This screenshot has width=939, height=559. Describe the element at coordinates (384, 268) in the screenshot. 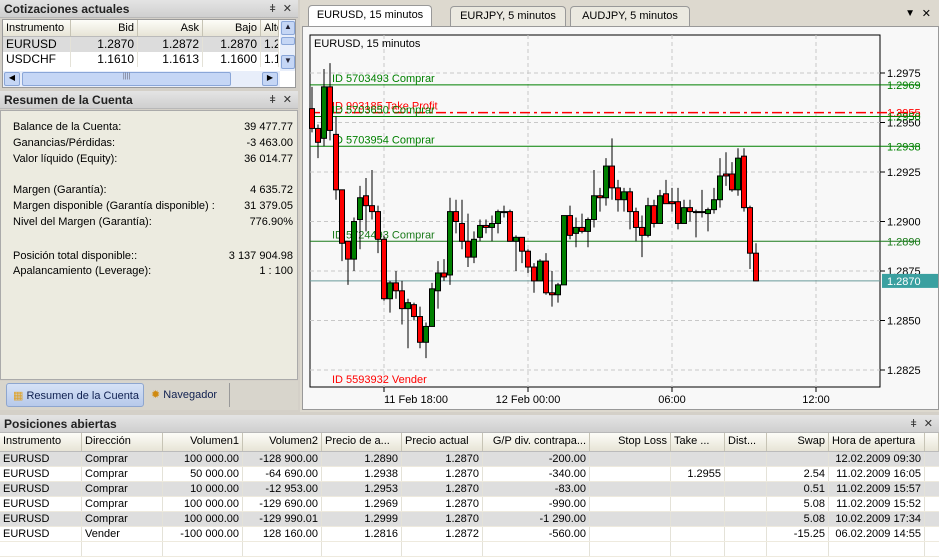

I see `candle` at that location.